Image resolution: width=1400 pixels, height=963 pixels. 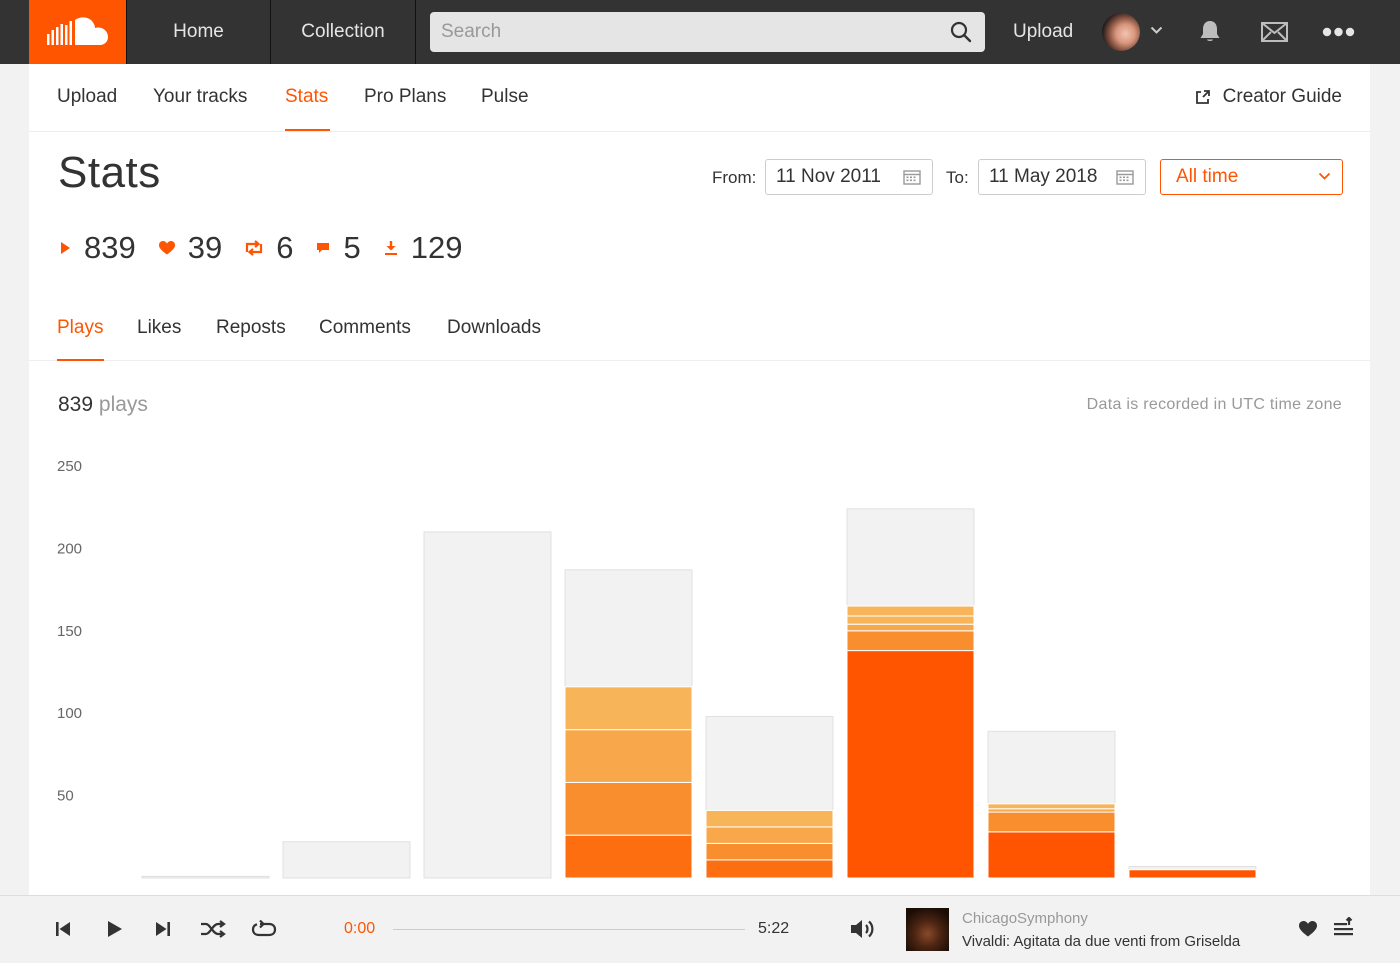 I want to click on volume-icon, so click(x=863, y=929).